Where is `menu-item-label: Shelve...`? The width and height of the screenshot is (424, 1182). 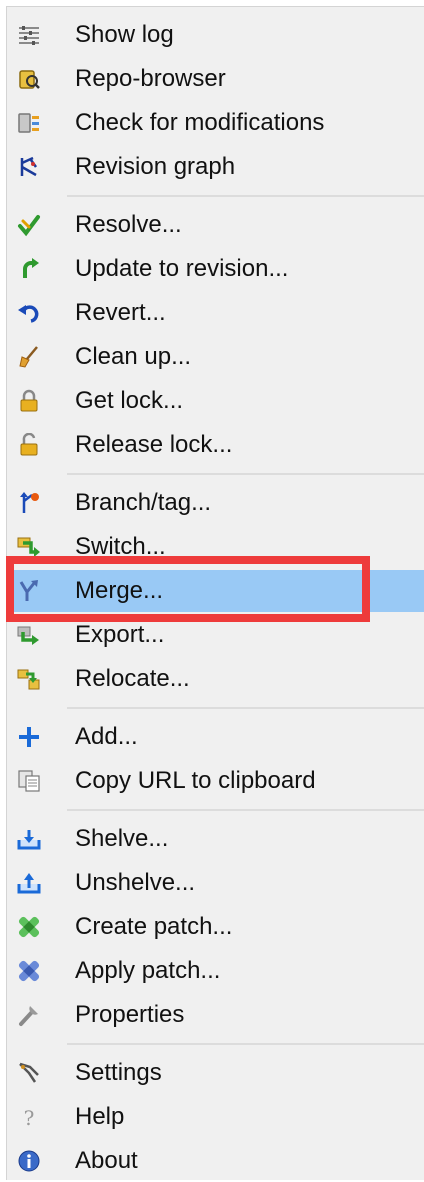 menu-item-label: Shelve... is located at coordinates (122, 838).